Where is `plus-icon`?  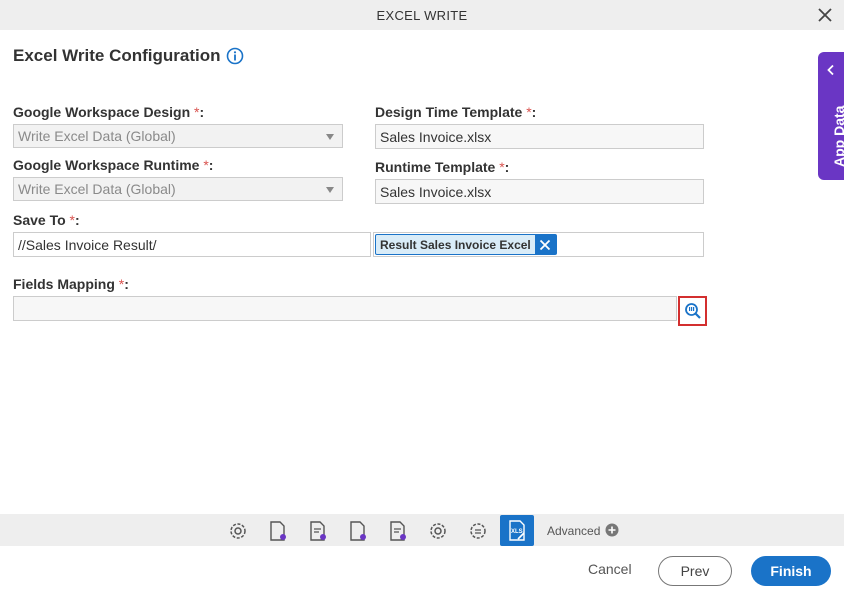 plus-icon is located at coordinates (612, 530).